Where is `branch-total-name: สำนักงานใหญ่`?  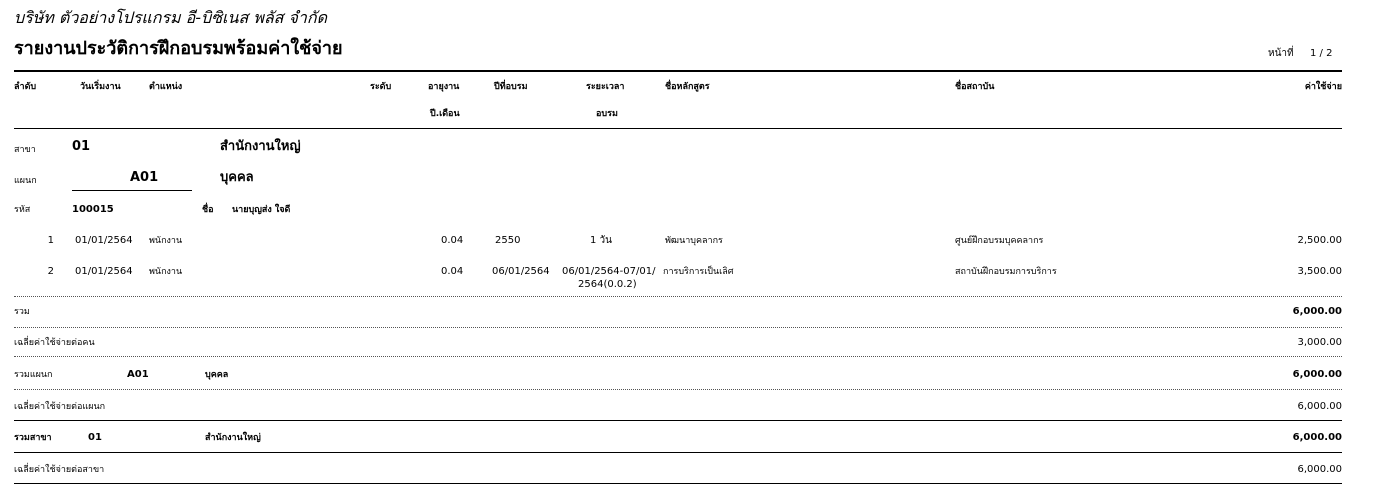 branch-total-name: สำนักงานใหญ่ is located at coordinates (233, 438).